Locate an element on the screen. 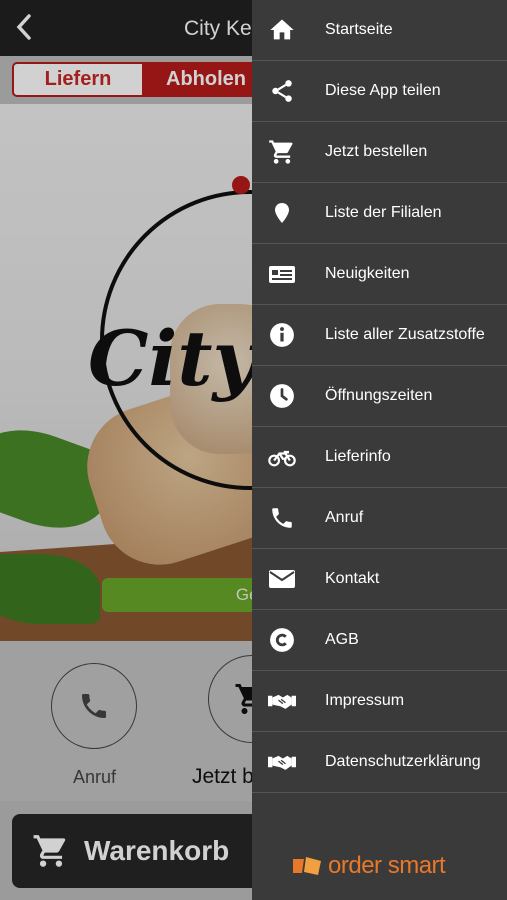 The image size is (507, 900). drawer-item-label: Liste der Filialen is located at coordinates (383, 212).